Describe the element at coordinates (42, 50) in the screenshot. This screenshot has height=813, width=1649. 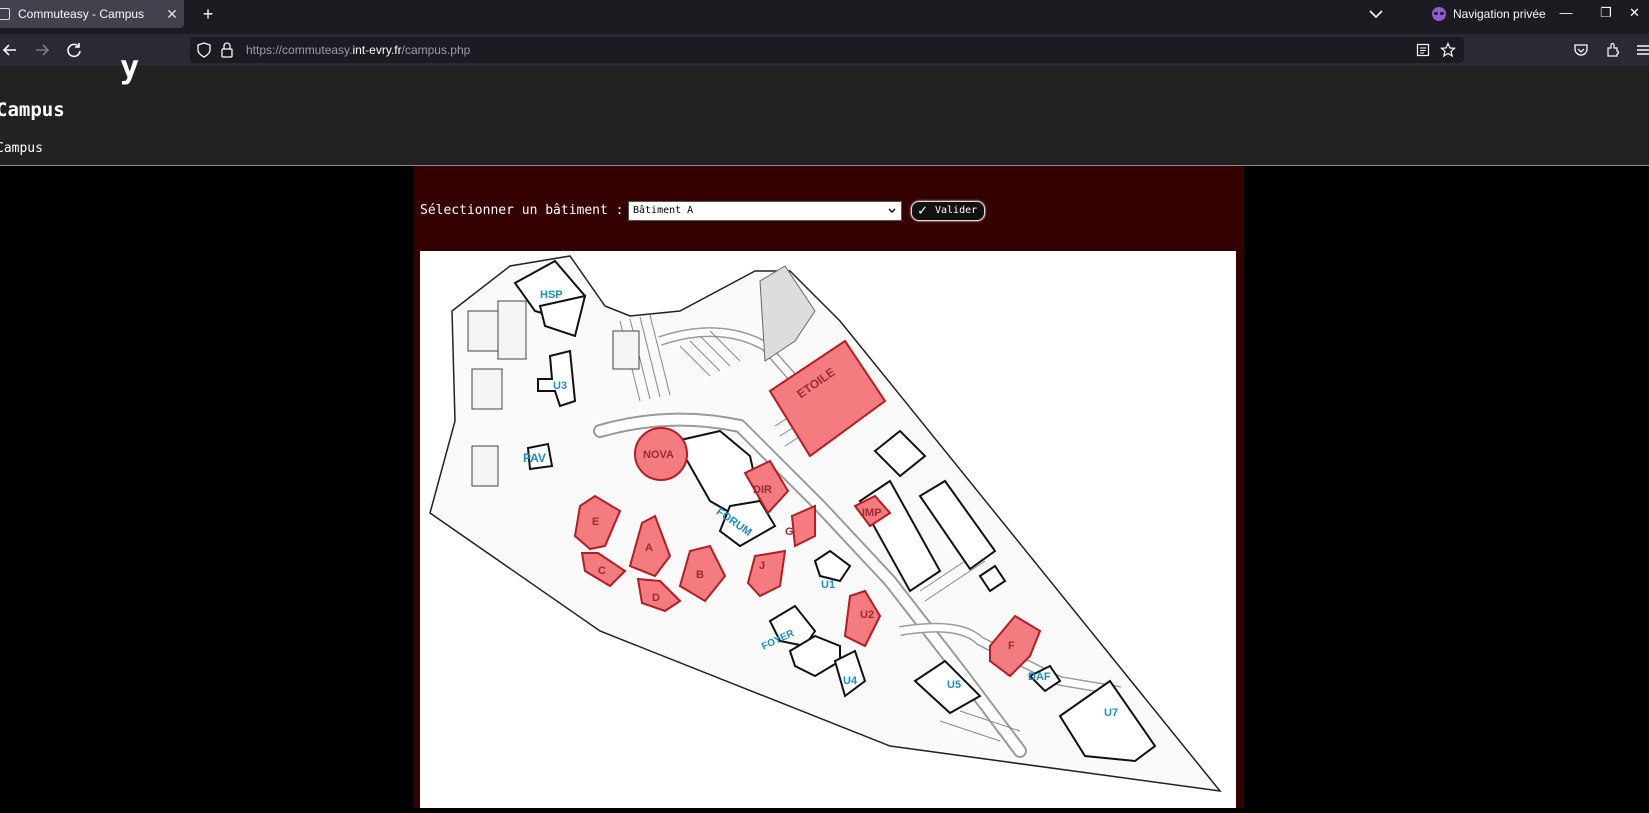
I see `forward-arrow-icon` at that location.